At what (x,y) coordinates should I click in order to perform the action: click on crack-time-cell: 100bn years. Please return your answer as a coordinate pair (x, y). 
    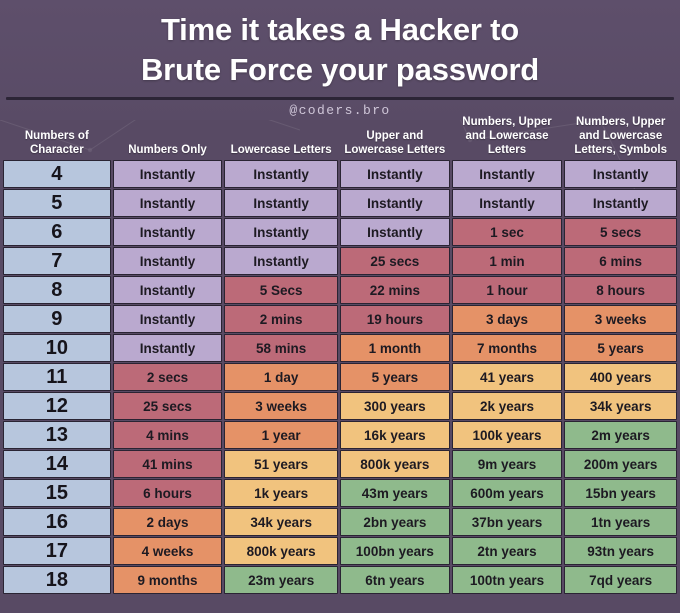
    Looking at the image, I should click on (395, 551).